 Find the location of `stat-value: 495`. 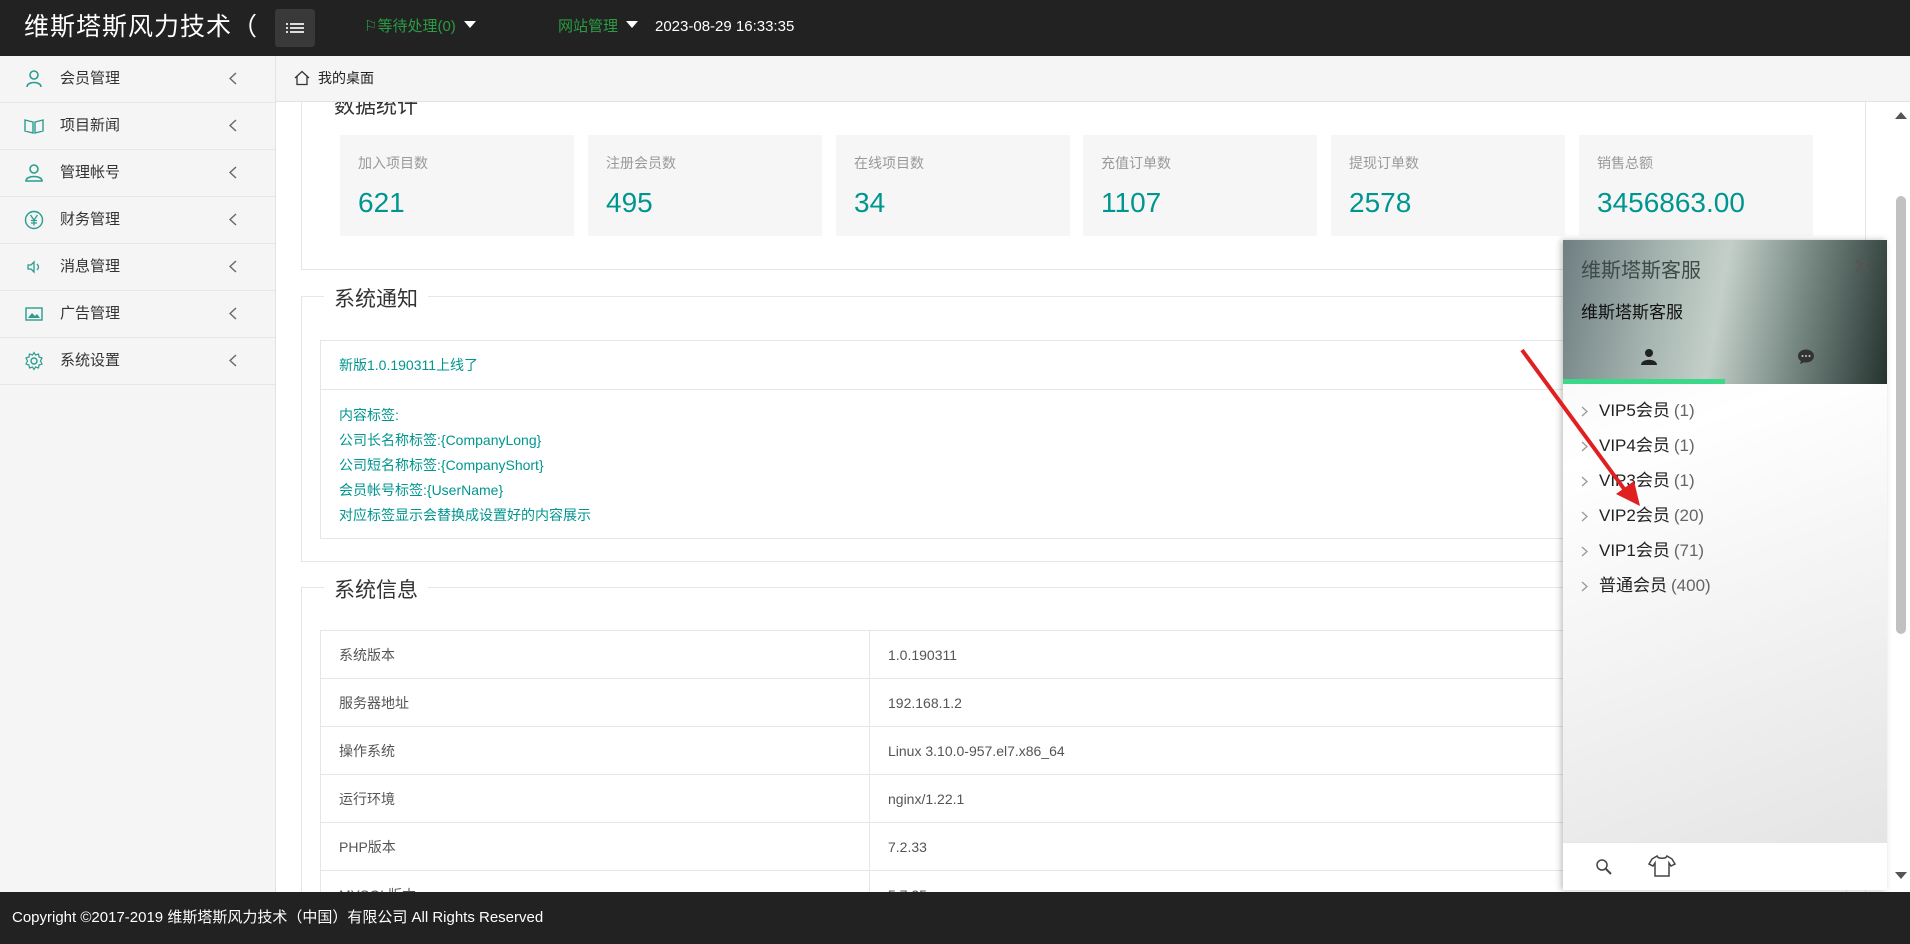

stat-value: 495 is located at coordinates (629, 202).